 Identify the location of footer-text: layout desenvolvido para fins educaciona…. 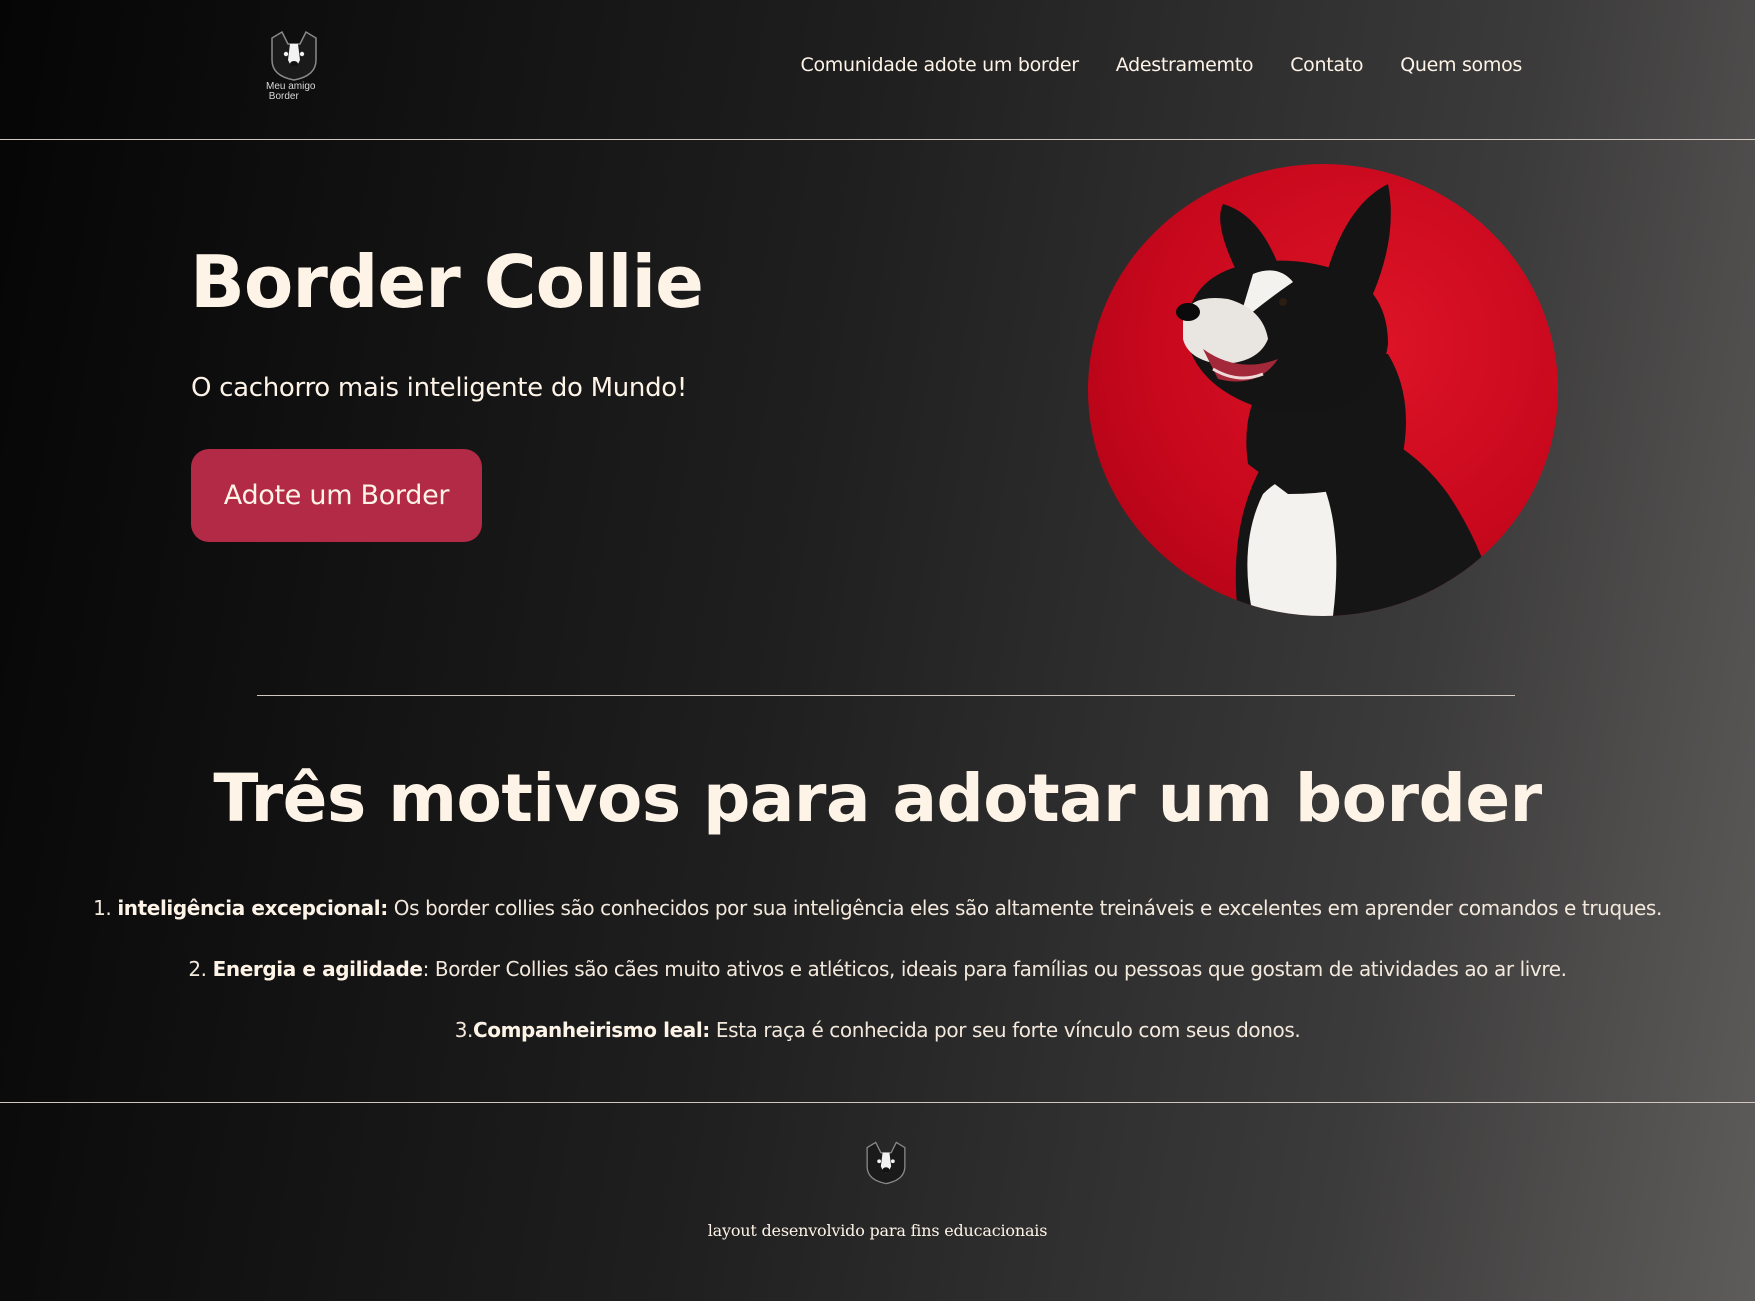
(877, 1230).